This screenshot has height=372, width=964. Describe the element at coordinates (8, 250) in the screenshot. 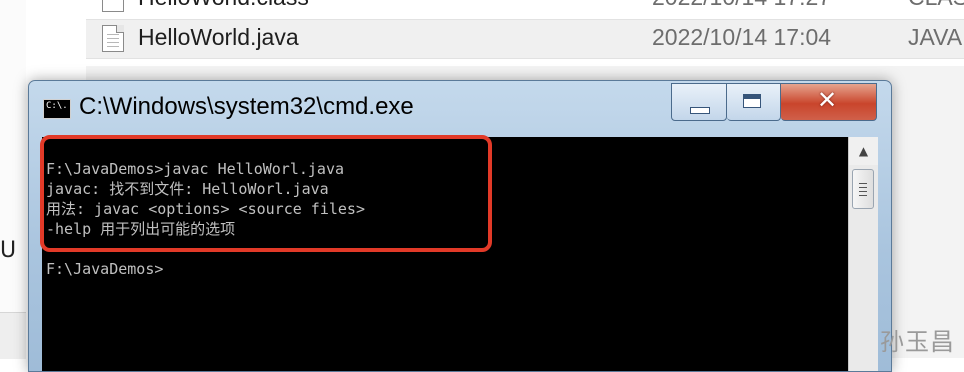

I see `nav-item-cut-text: U` at that location.